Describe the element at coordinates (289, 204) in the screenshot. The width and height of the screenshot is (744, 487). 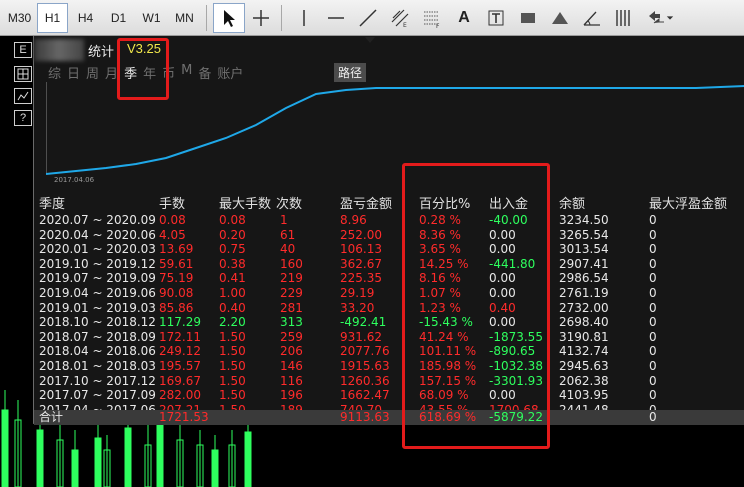
I see `header-count: 次数` at that location.